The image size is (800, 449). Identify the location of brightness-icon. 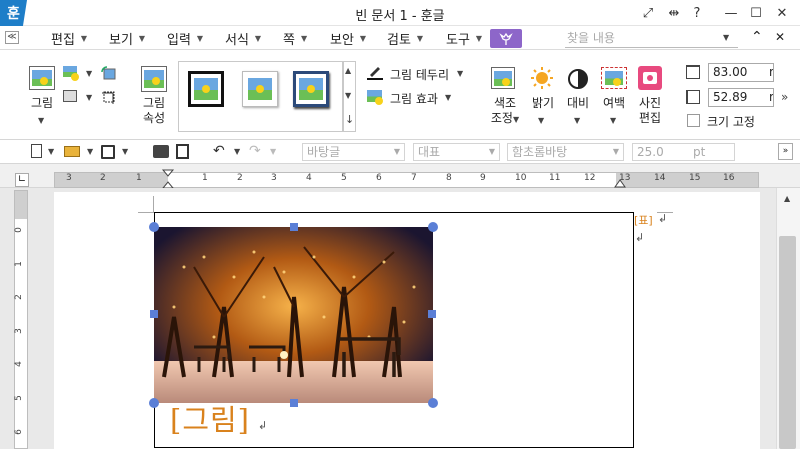
(542, 78).